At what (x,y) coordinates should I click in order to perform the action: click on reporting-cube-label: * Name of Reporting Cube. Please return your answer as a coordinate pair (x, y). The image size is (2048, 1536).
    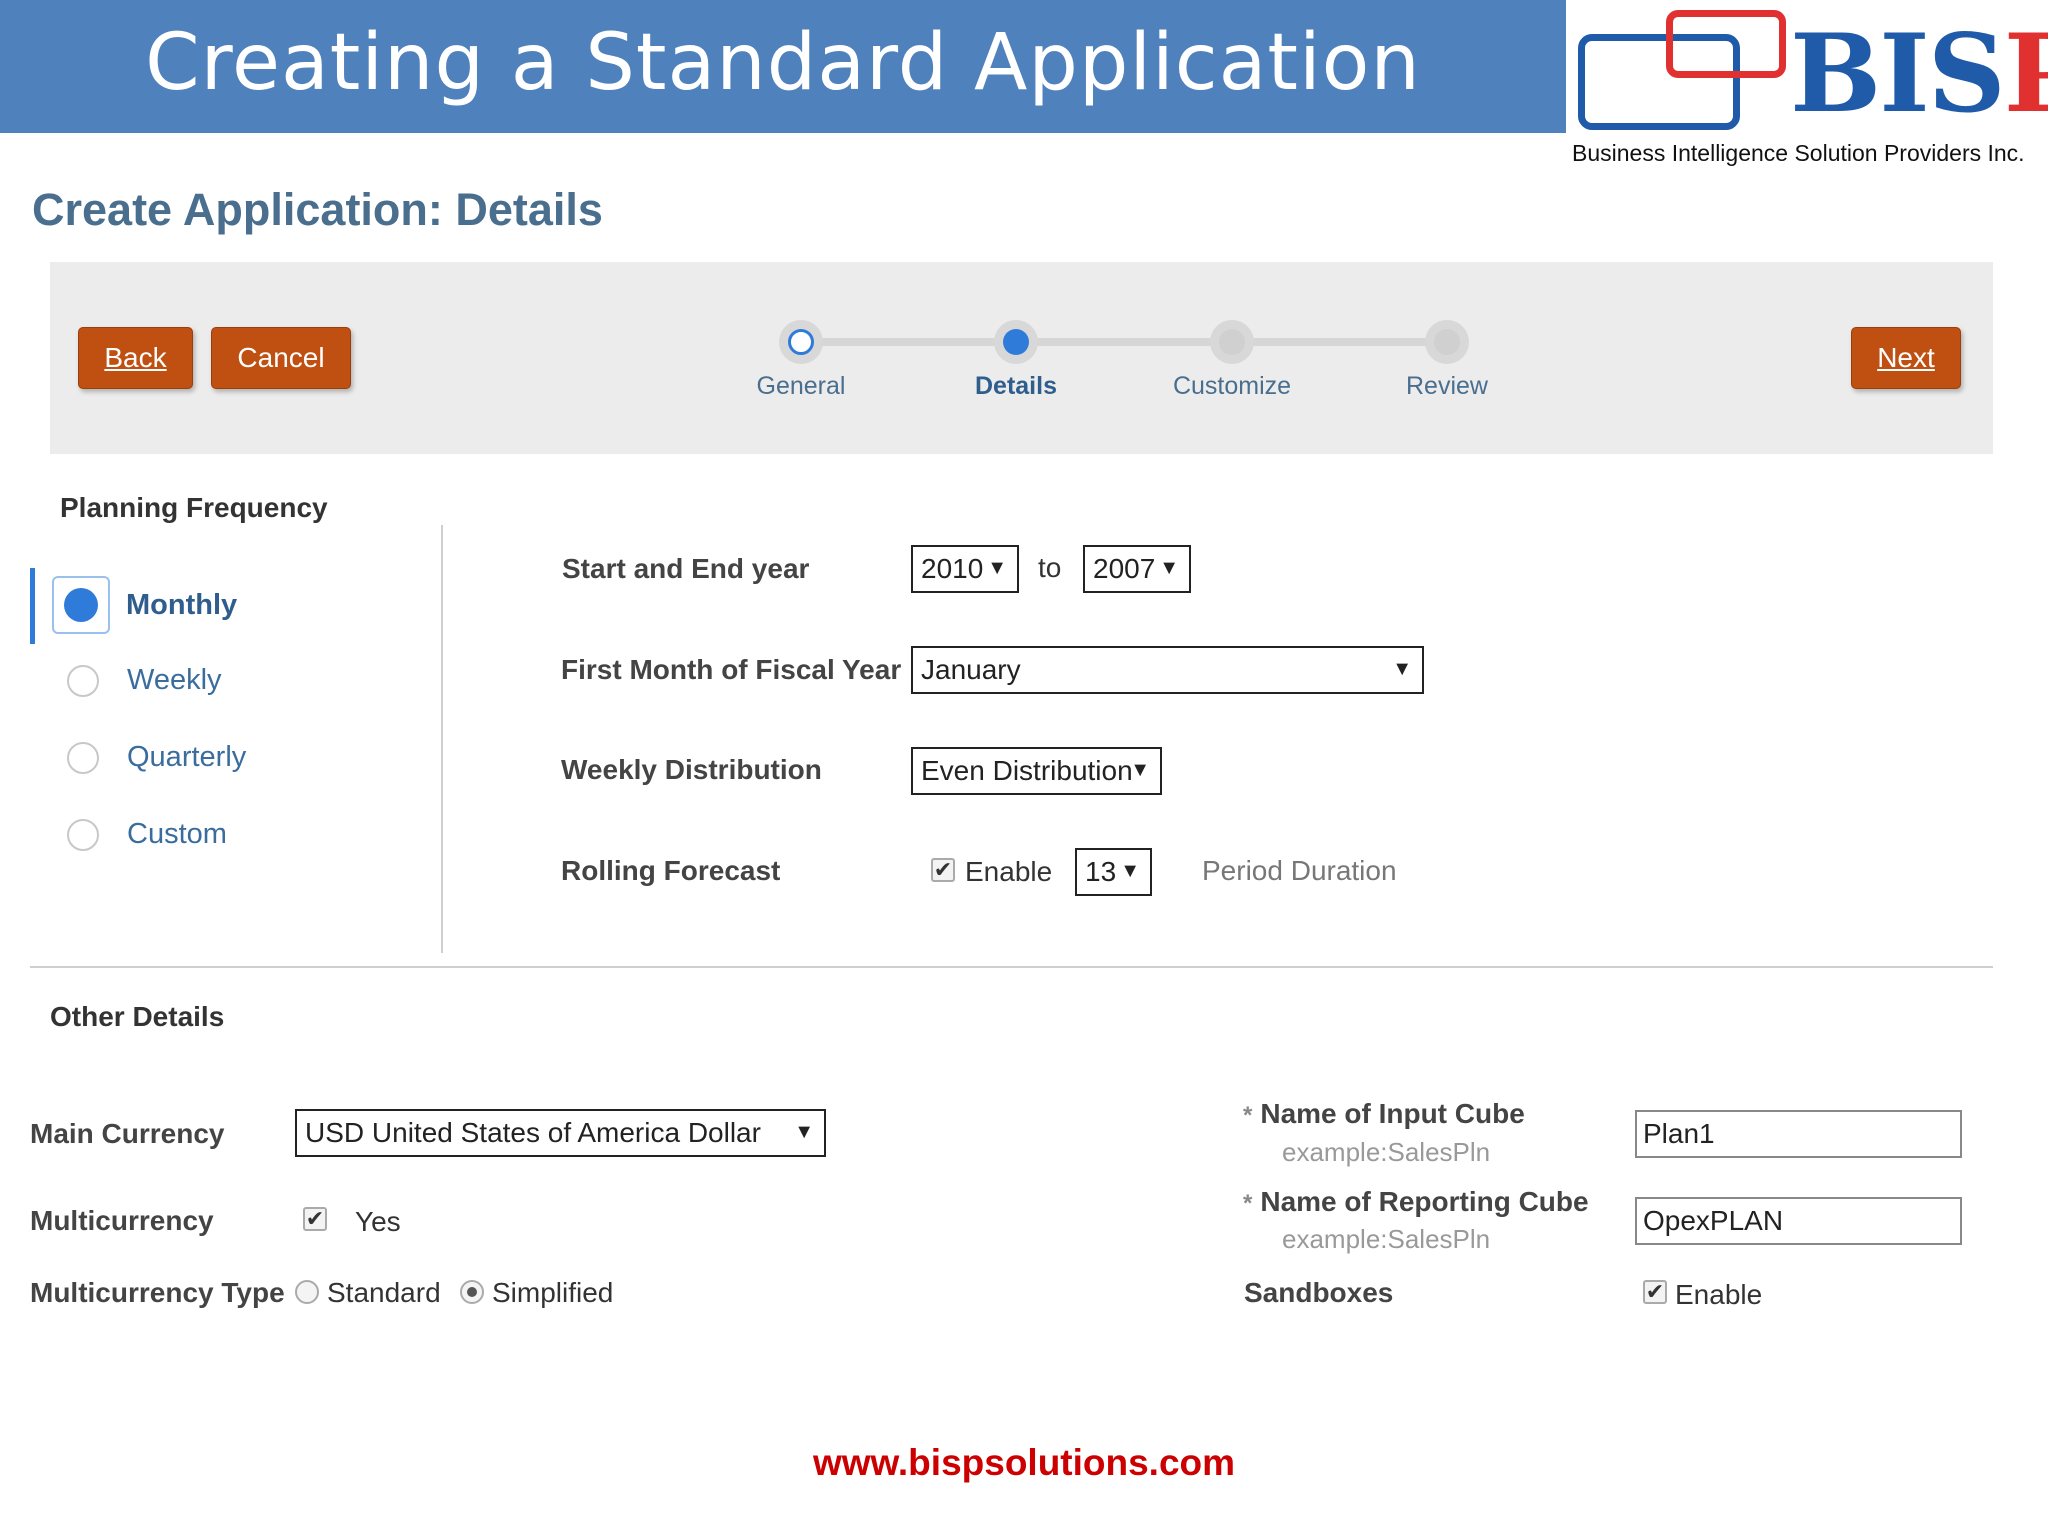
    Looking at the image, I should click on (1416, 1201).